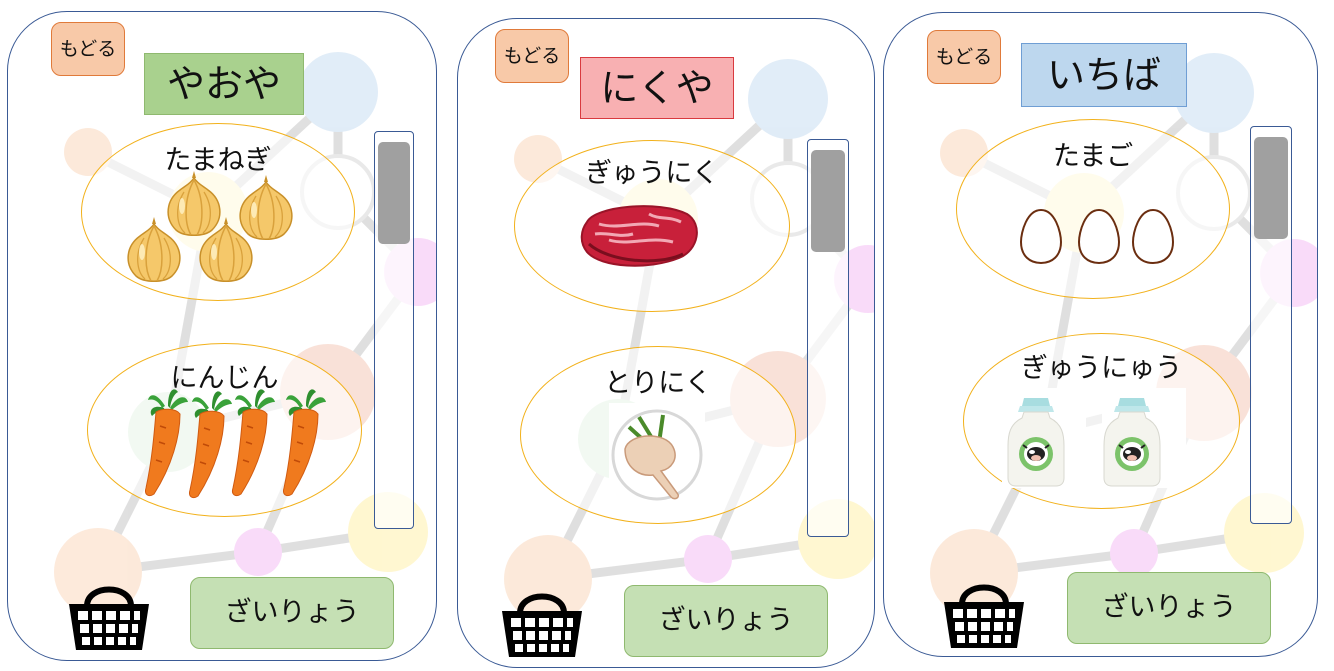 The image size is (1334, 671). Describe the element at coordinates (657, 88) in the screenshot. I see `page-title: にくや` at that location.